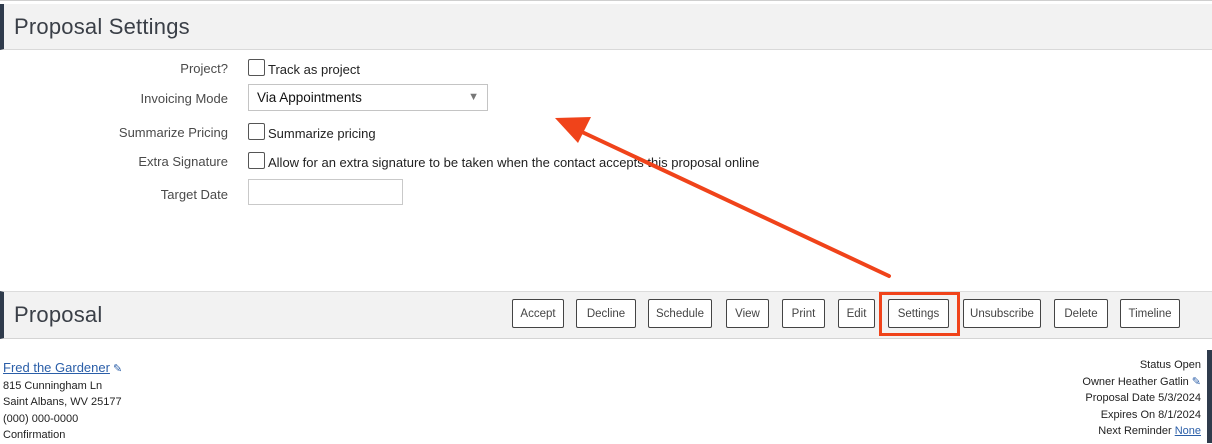 The image size is (1212, 444). What do you see at coordinates (314, 69) in the screenshot?
I see `track-project-text: Track as project` at bounding box center [314, 69].